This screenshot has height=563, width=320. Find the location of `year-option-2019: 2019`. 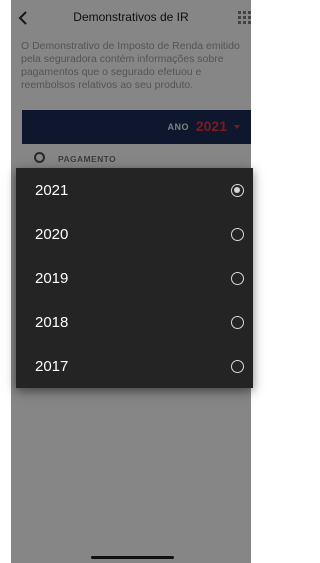

year-option-2019: 2019 is located at coordinates (134, 278).